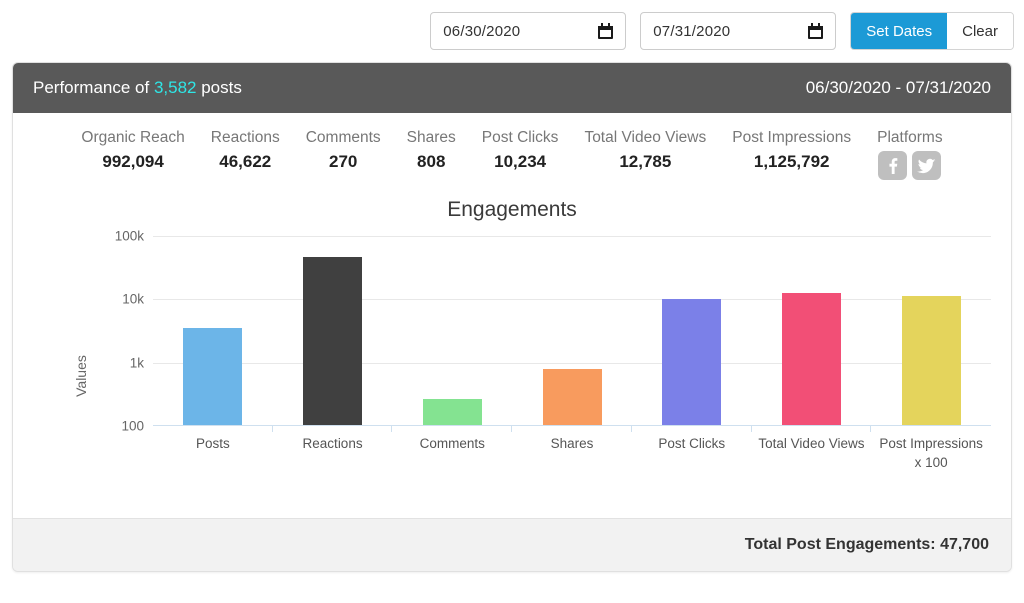 The height and width of the screenshot is (603, 1024). I want to click on stat-label: Post Clicks, so click(520, 137).